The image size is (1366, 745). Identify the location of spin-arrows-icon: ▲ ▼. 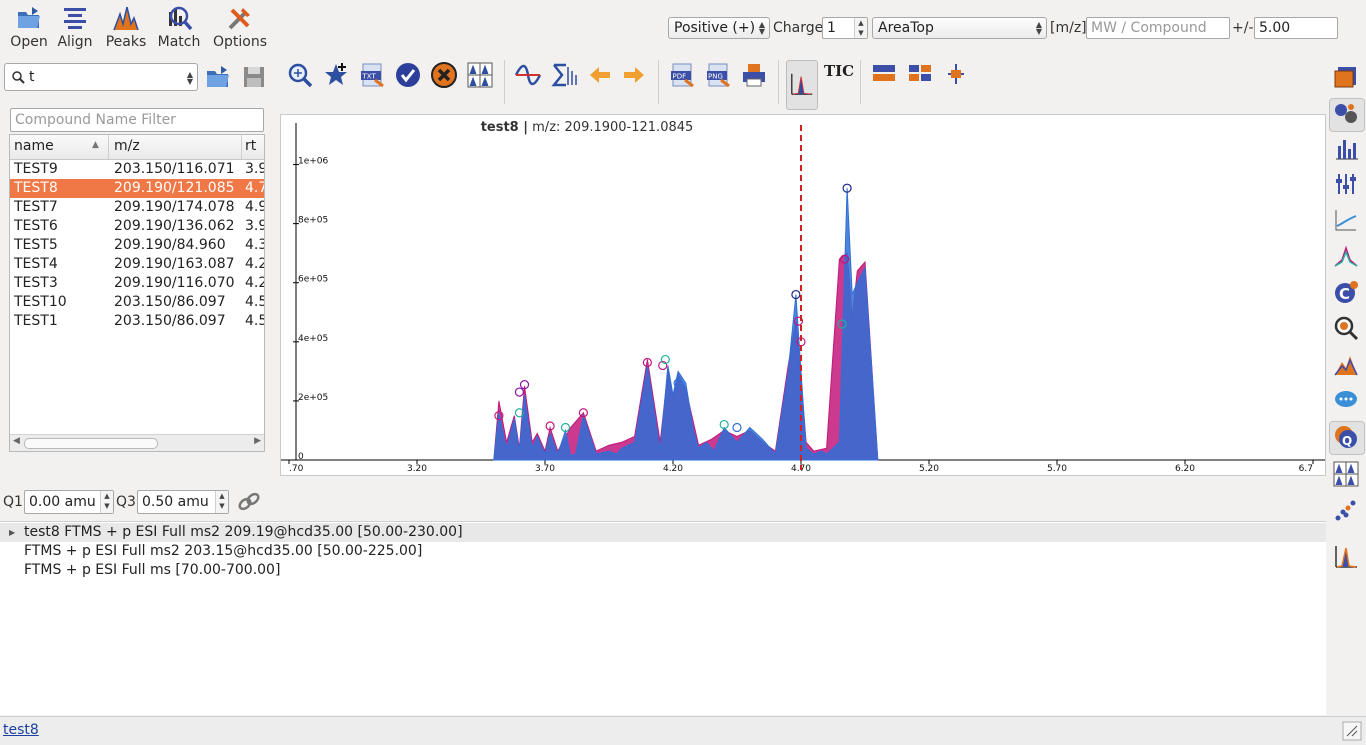
(860, 28).